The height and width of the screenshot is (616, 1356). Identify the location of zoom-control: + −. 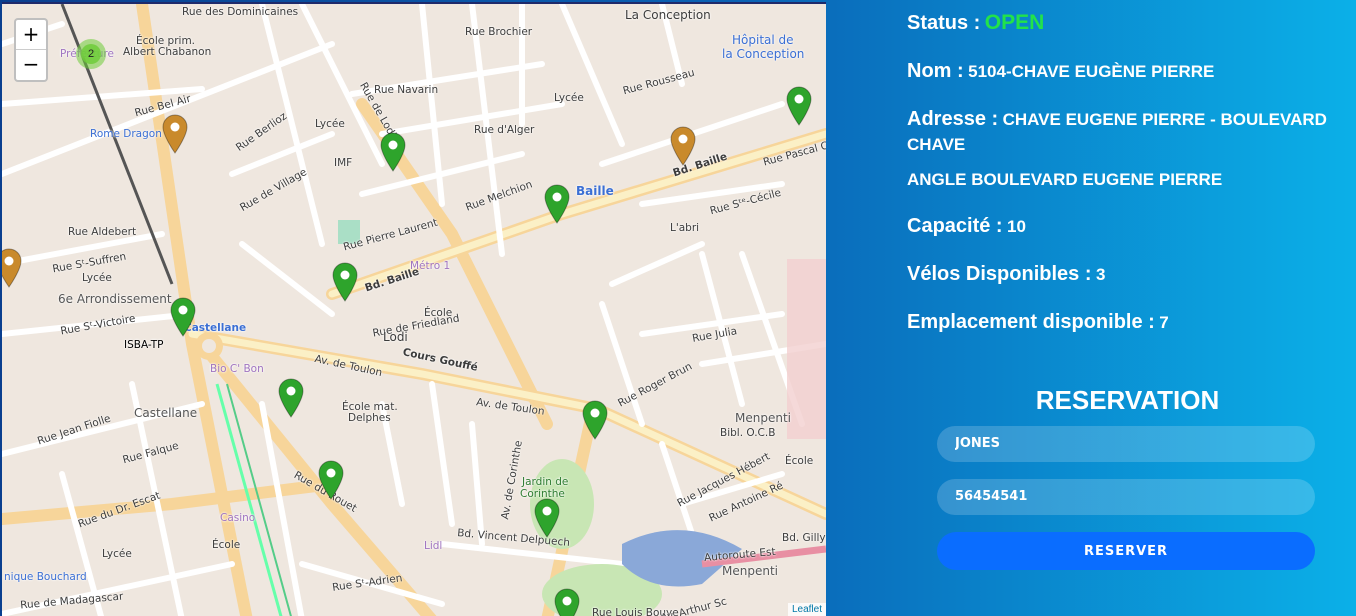
(31, 50).